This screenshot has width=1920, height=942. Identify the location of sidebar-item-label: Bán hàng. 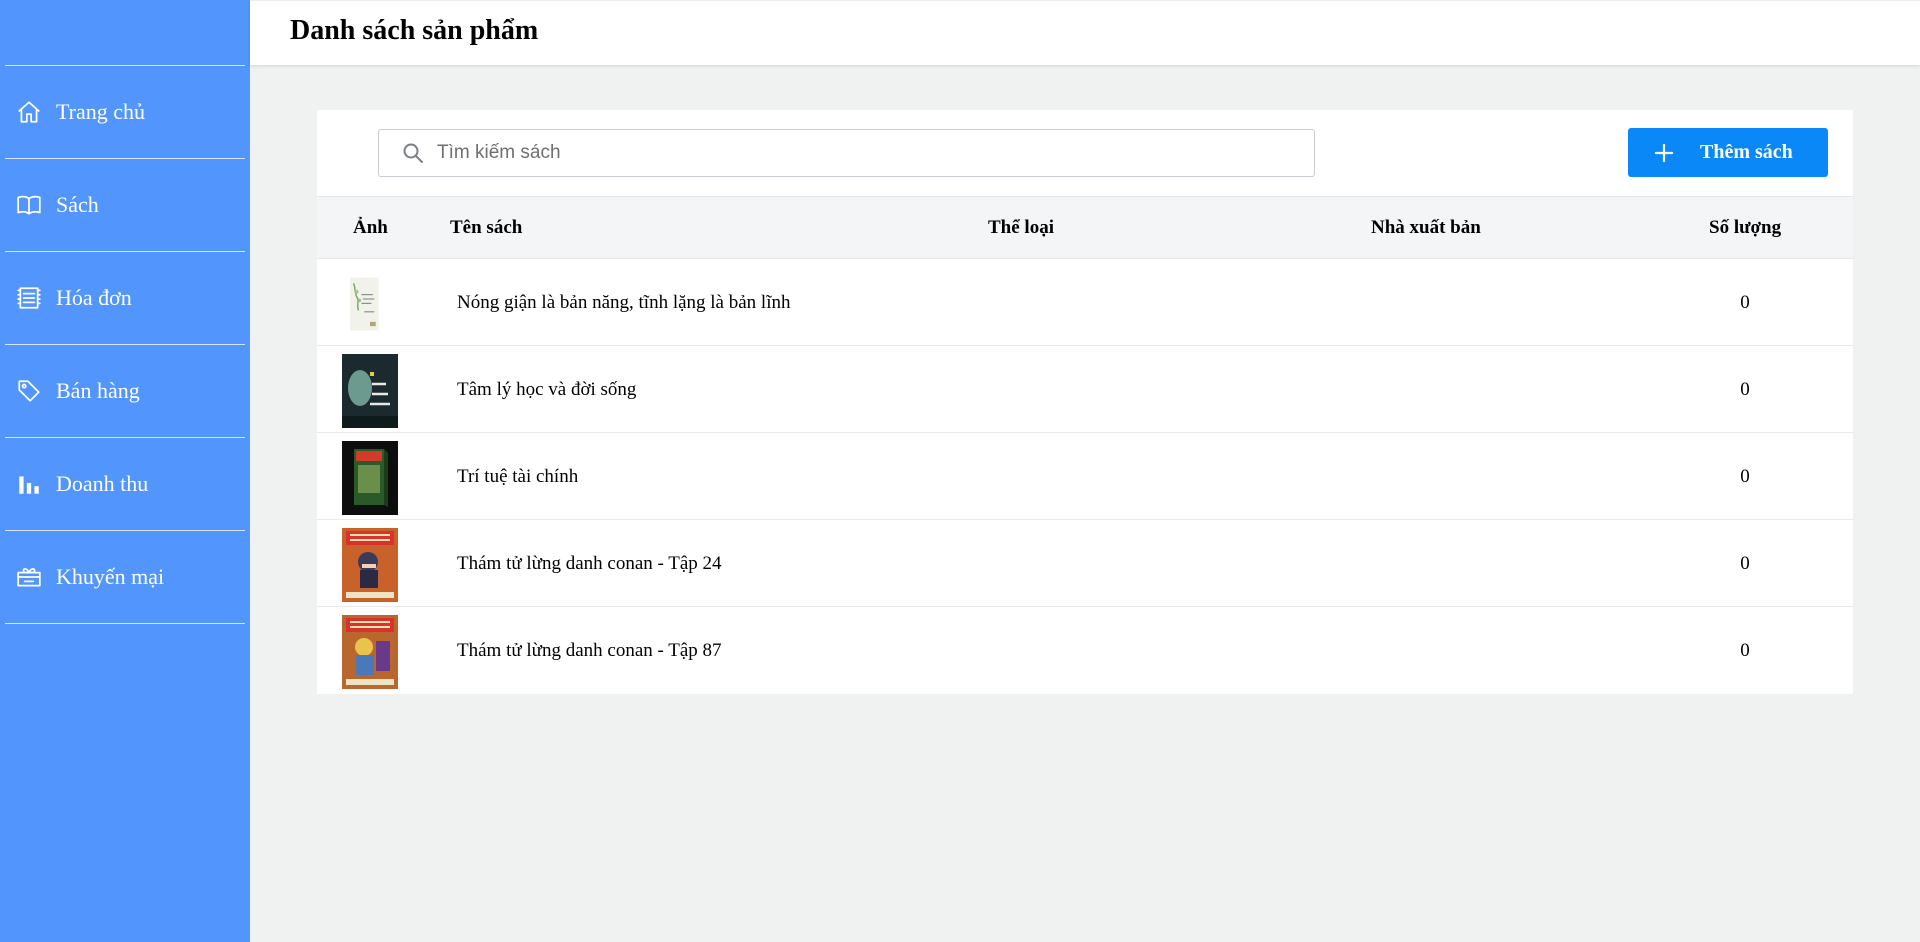
(98, 390).